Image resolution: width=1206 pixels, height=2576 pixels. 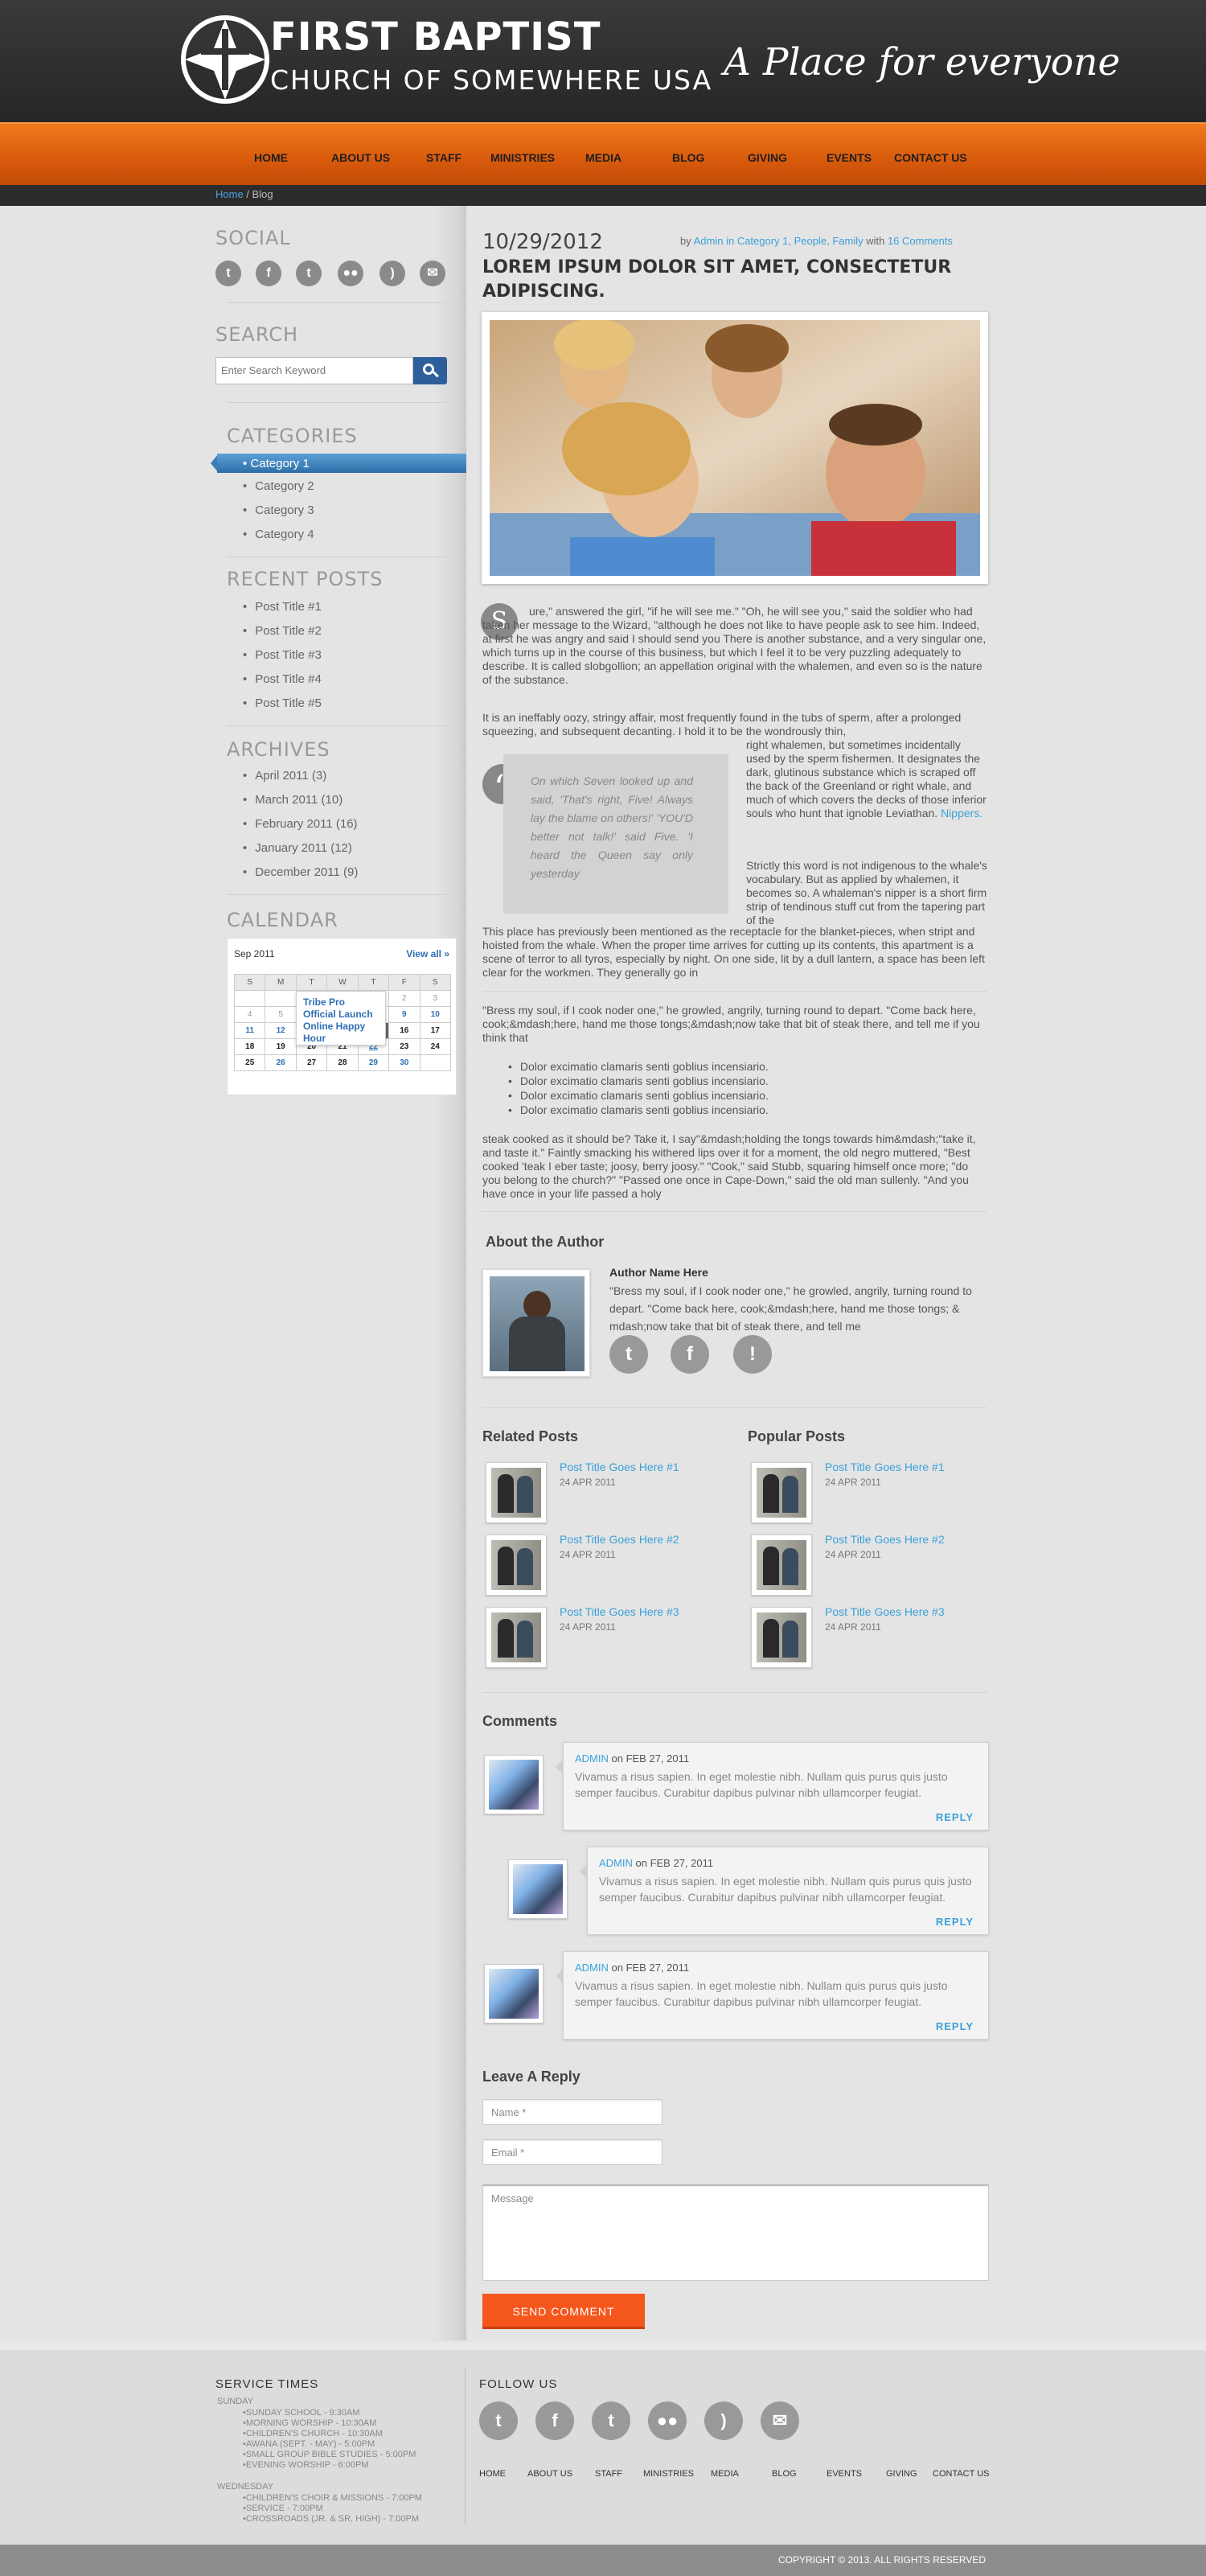 I want to click on search-input: Enter Search Keyword, so click(x=314, y=370).